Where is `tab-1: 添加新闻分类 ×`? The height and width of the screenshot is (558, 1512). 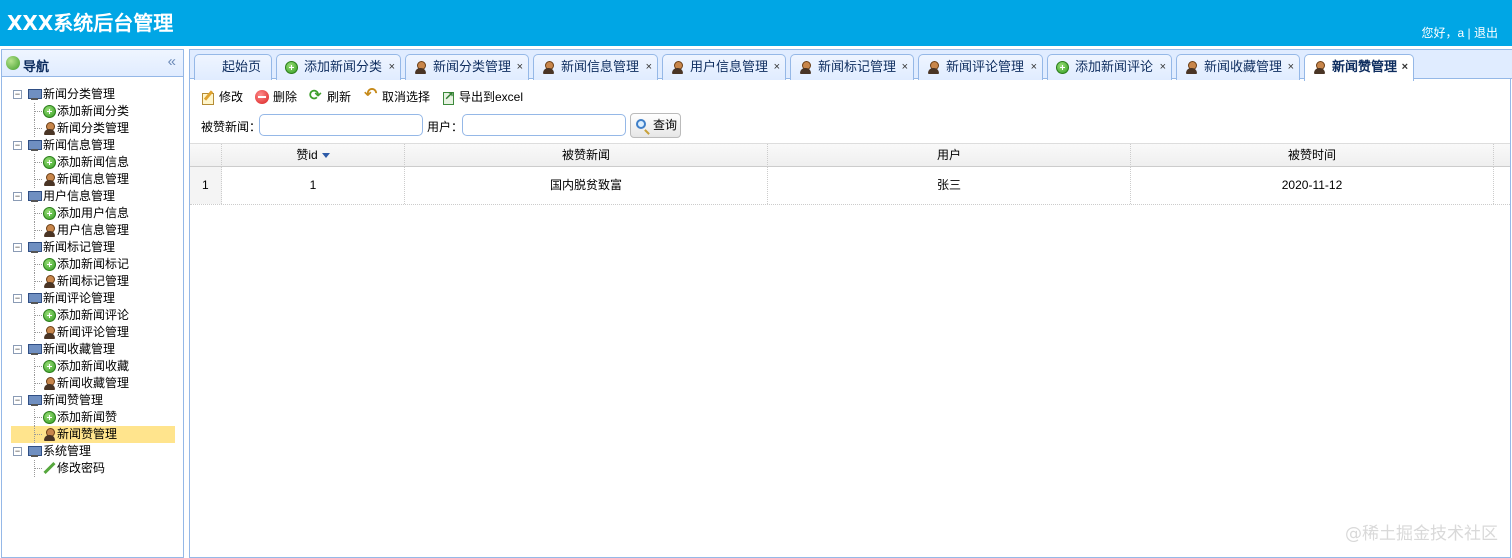
tab-1: 添加新闻分类 × is located at coordinates (338, 67).